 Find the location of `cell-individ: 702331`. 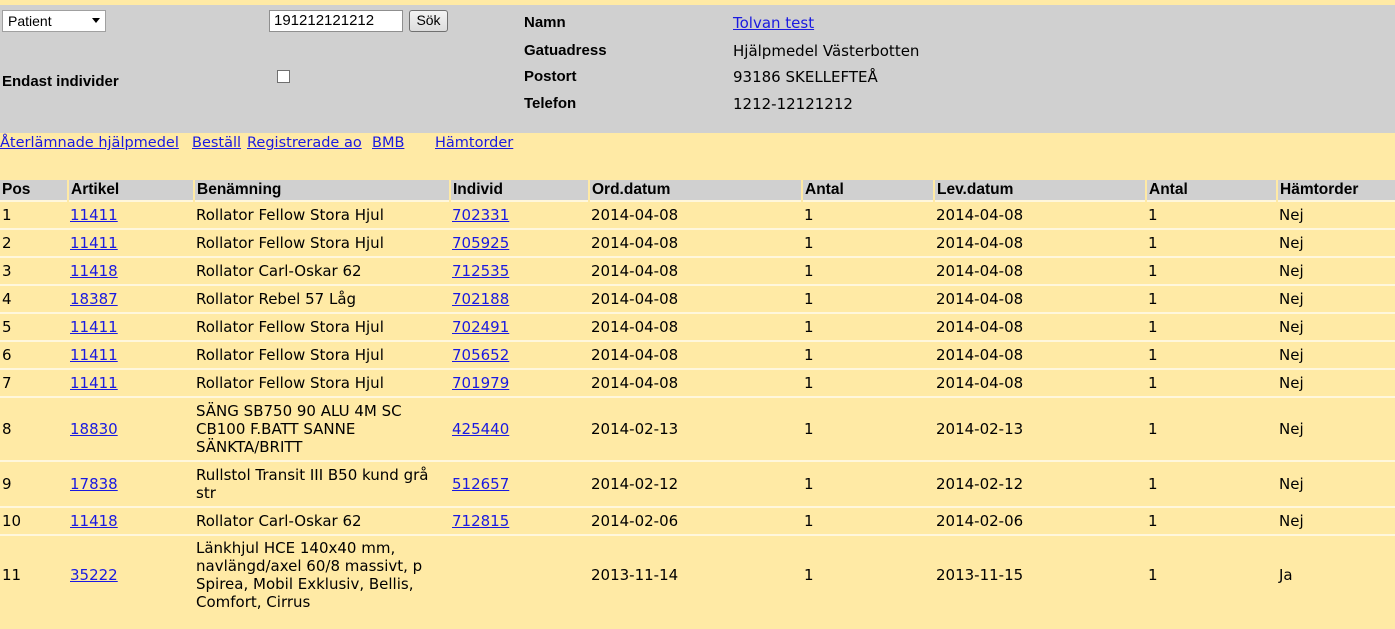

cell-individ: 702331 is located at coordinates (519, 214).